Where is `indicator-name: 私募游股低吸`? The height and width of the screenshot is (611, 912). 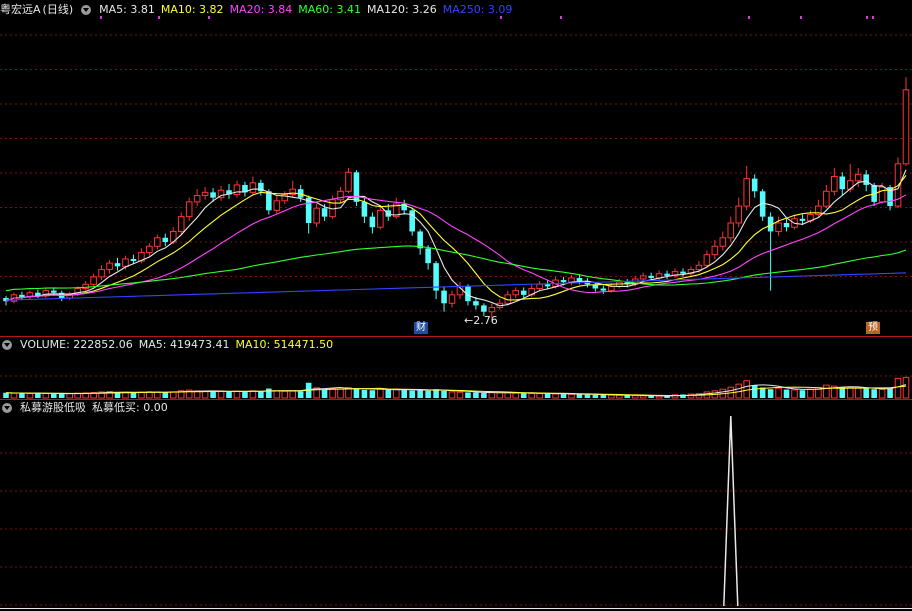
indicator-name: 私募游股低吸 is located at coordinates (53, 407).